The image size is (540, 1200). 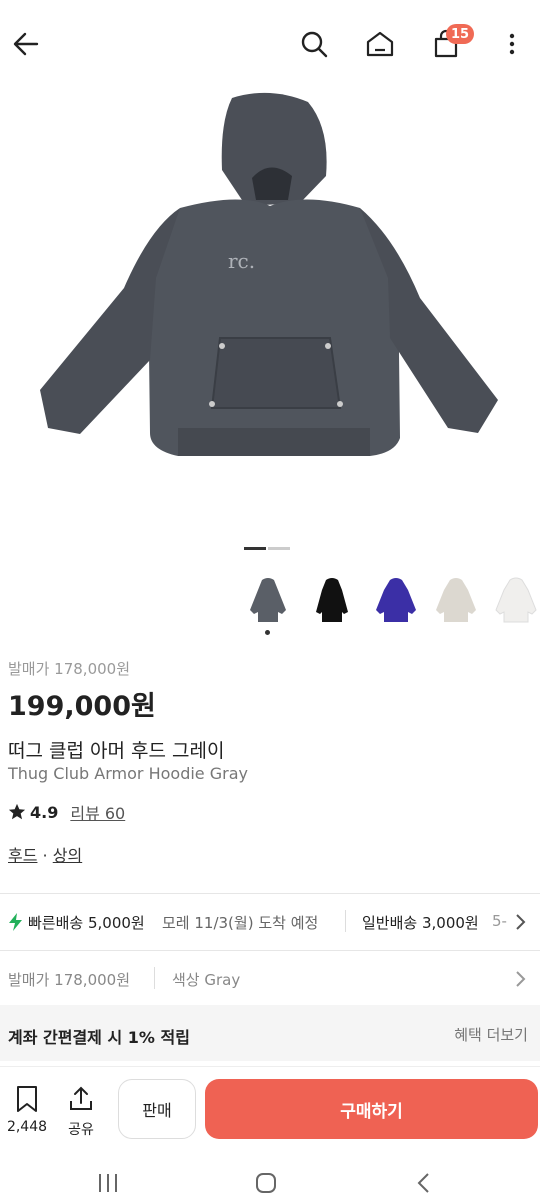 What do you see at coordinates (499, 921) in the screenshot?
I see `normal-shipping-eta: 5-` at bounding box center [499, 921].